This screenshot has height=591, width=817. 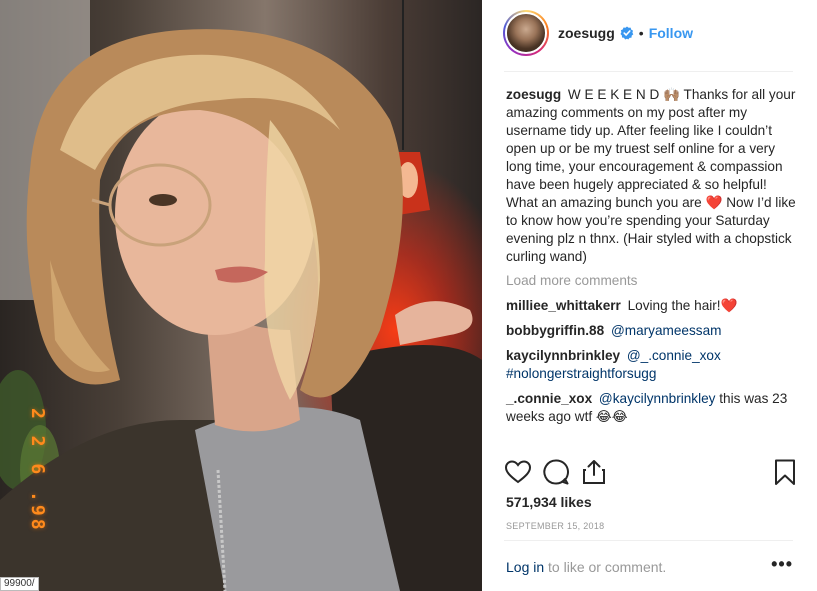 What do you see at coordinates (555, 330) in the screenshot?
I see `comment-username: bobbygriffin.88` at bounding box center [555, 330].